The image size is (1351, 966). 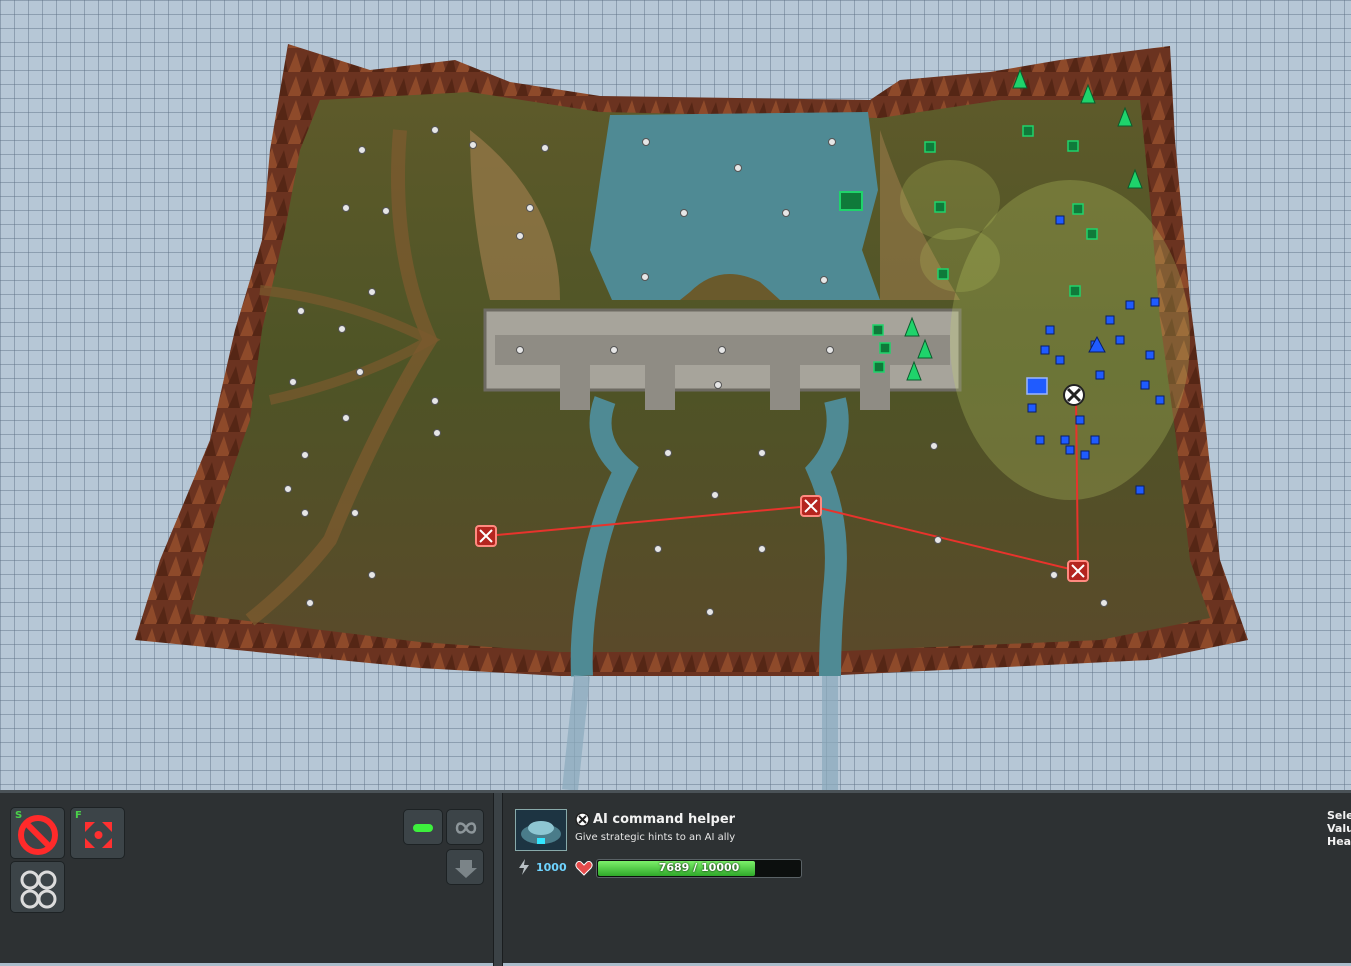 I want to click on unit-portrait, so click(x=541, y=830).